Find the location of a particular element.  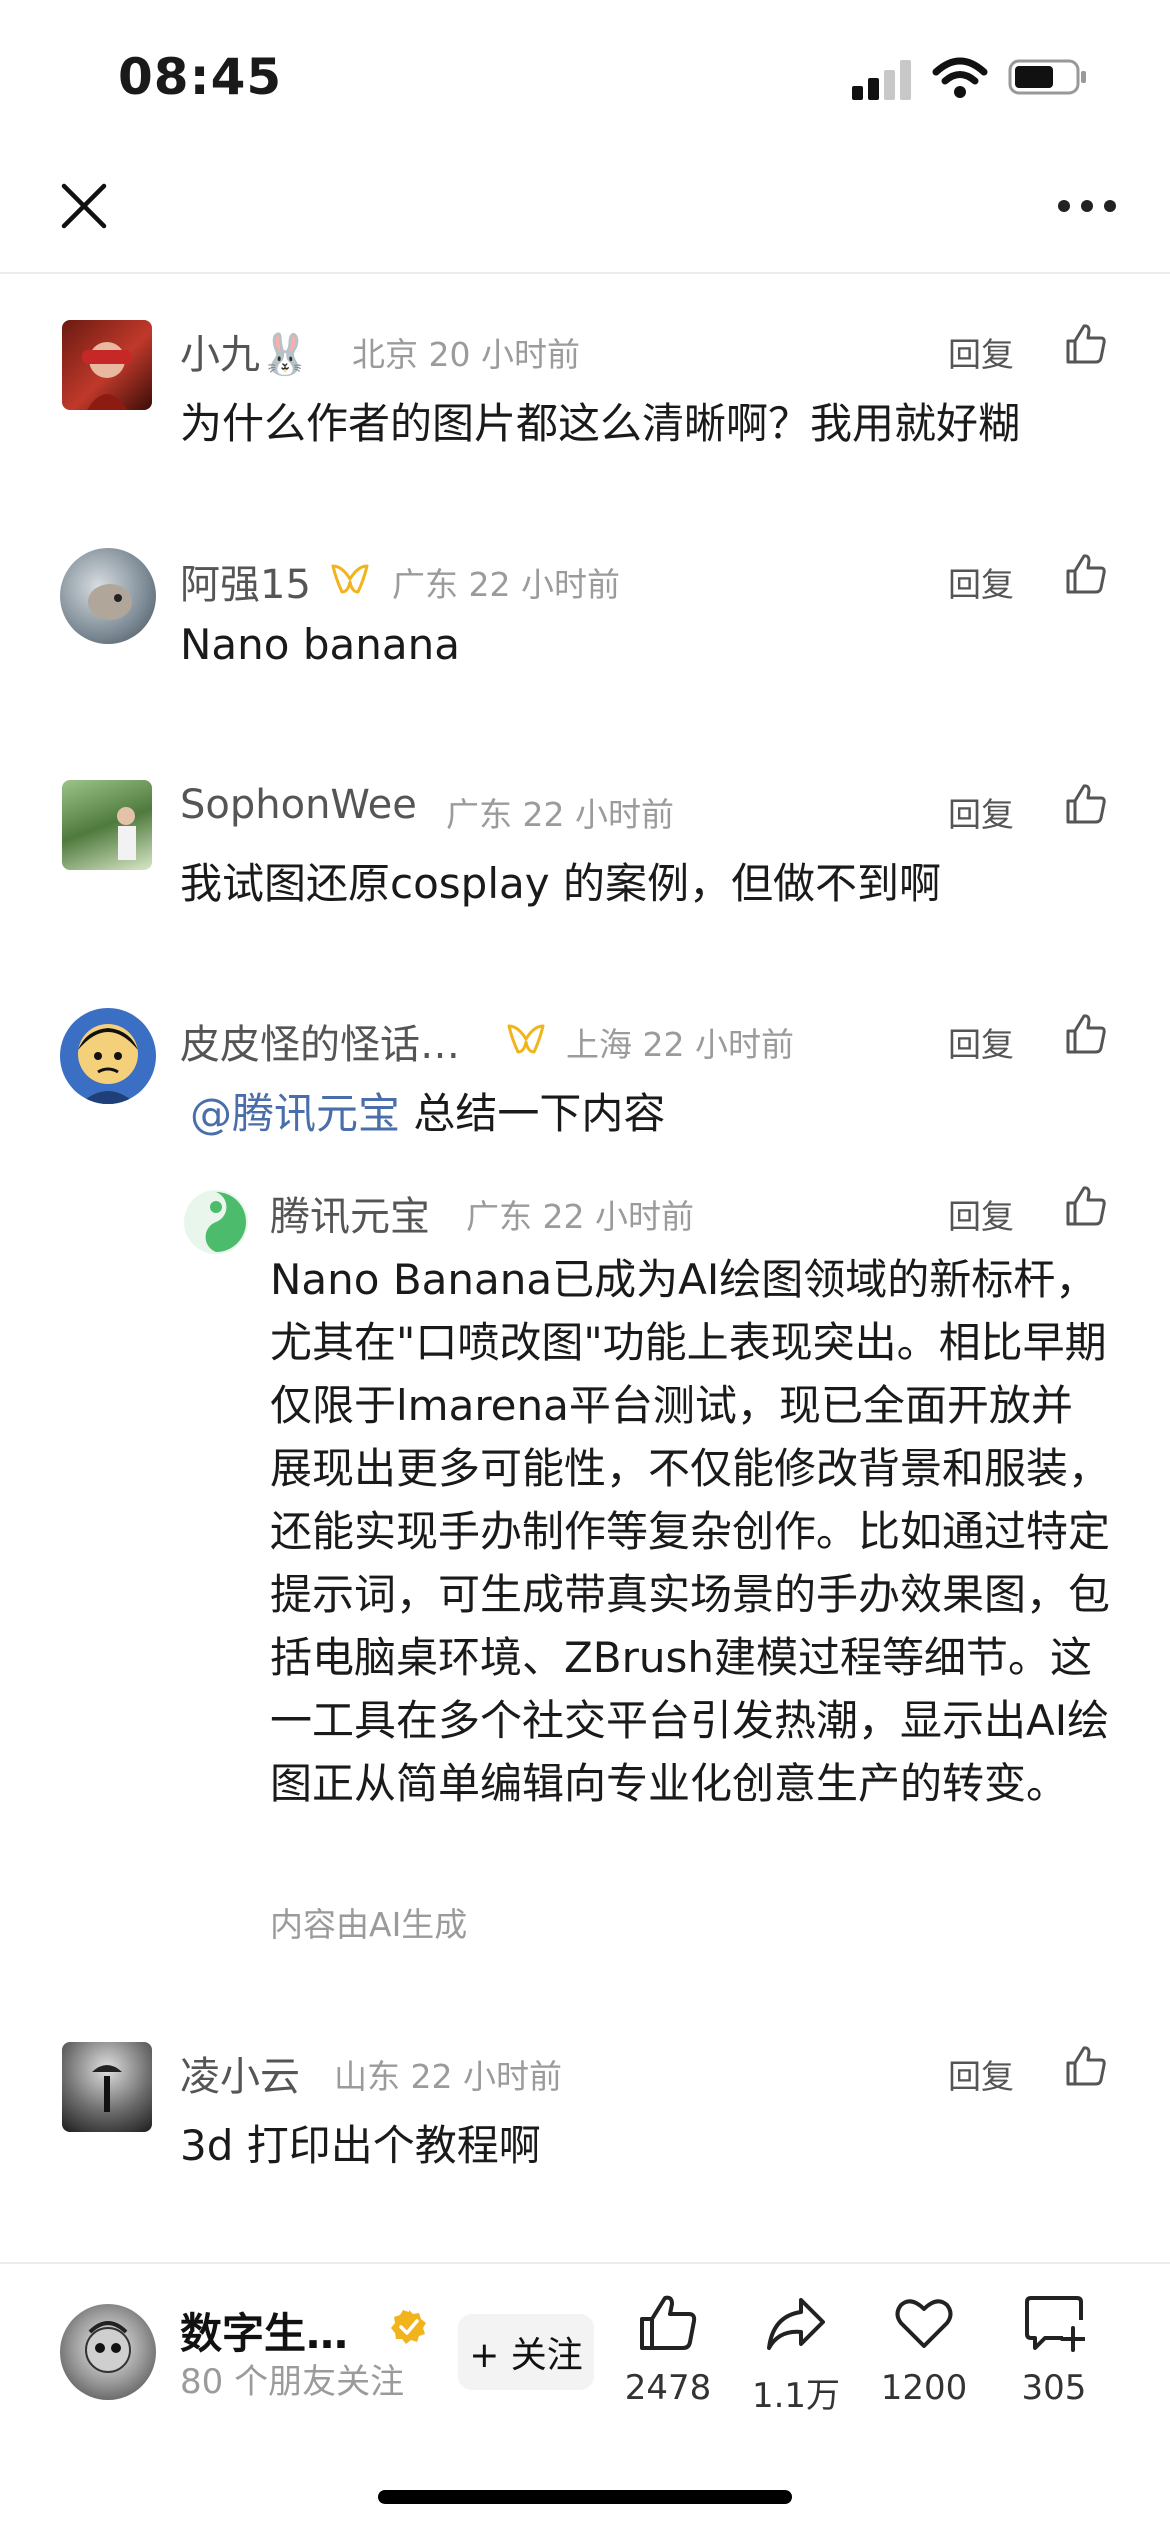

nav-divider is located at coordinates (585, 273).